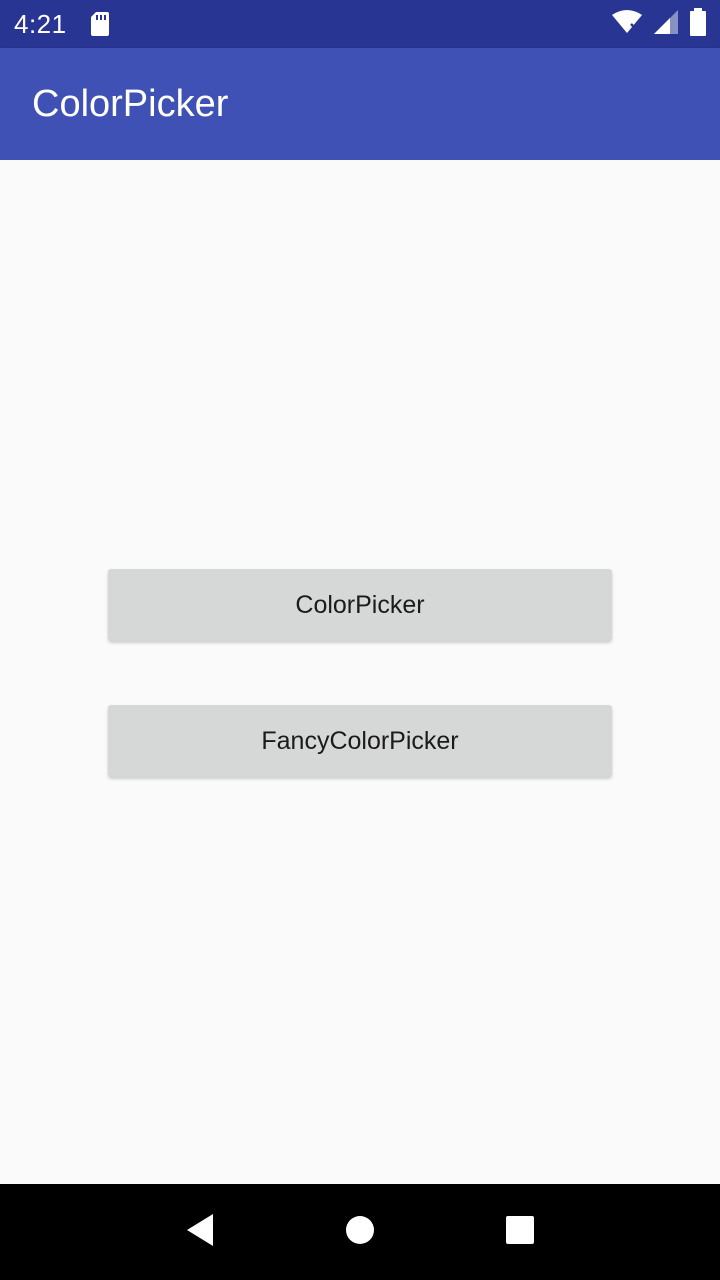 The width and height of the screenshot is (720, 1280). I want to click on home-button, so click(360, 1232).